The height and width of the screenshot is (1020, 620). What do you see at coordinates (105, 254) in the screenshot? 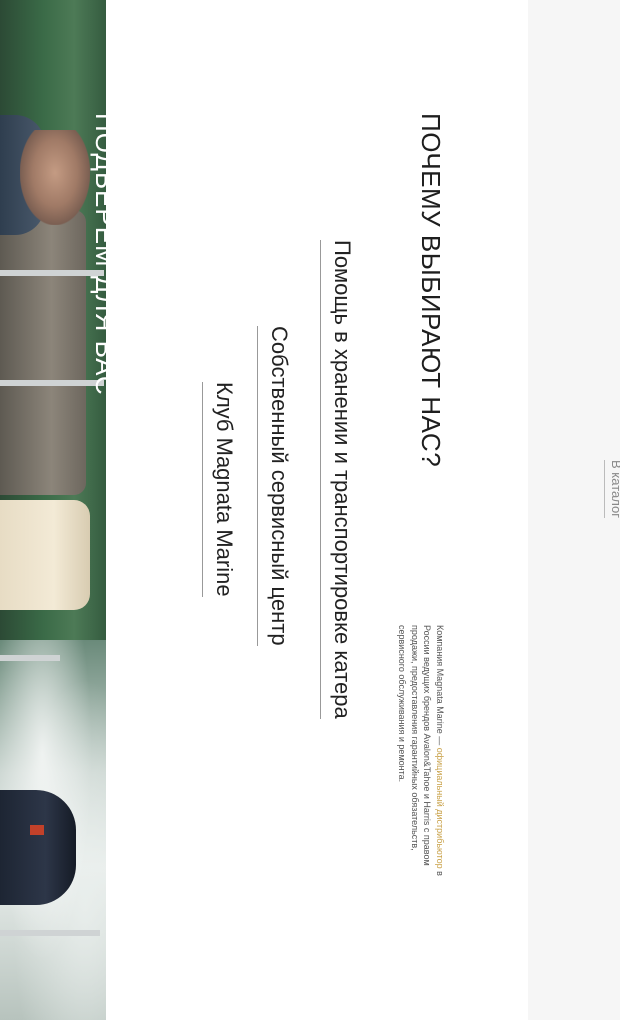
I see `hero-title: ПОДБЕРЕМ ДЛЯ ВАС` at bounding box center [105, 254].